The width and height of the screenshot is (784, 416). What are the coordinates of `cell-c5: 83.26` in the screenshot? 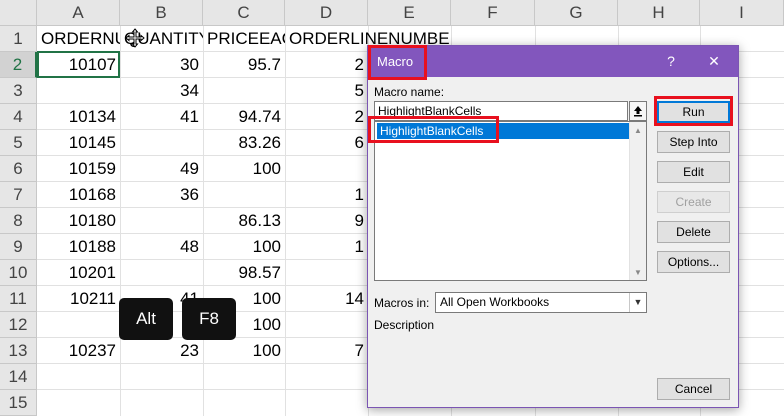 It's located at (244, 143).